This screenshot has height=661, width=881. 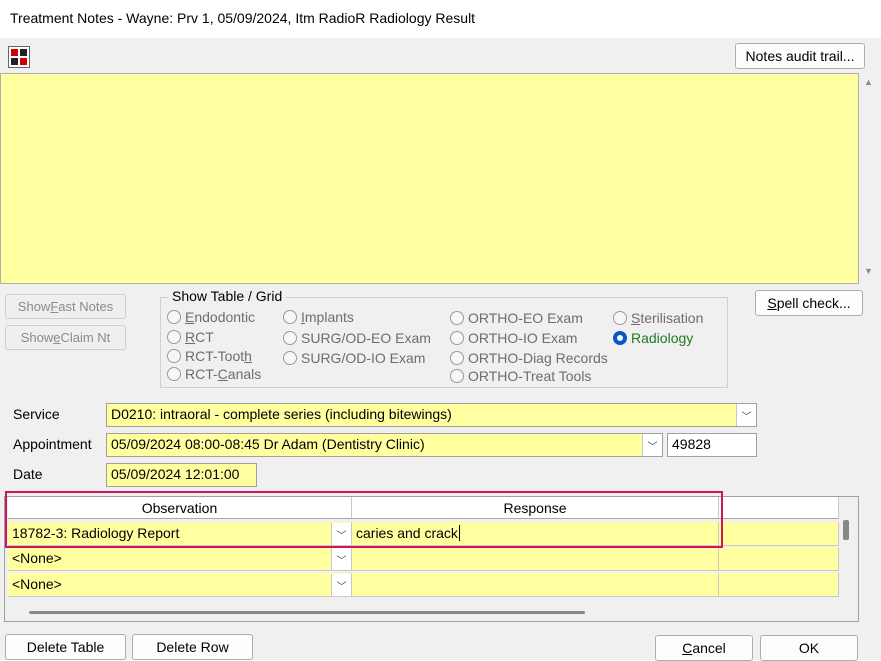 I want to click on spell-check-key: S, so click(x=772, y=303).